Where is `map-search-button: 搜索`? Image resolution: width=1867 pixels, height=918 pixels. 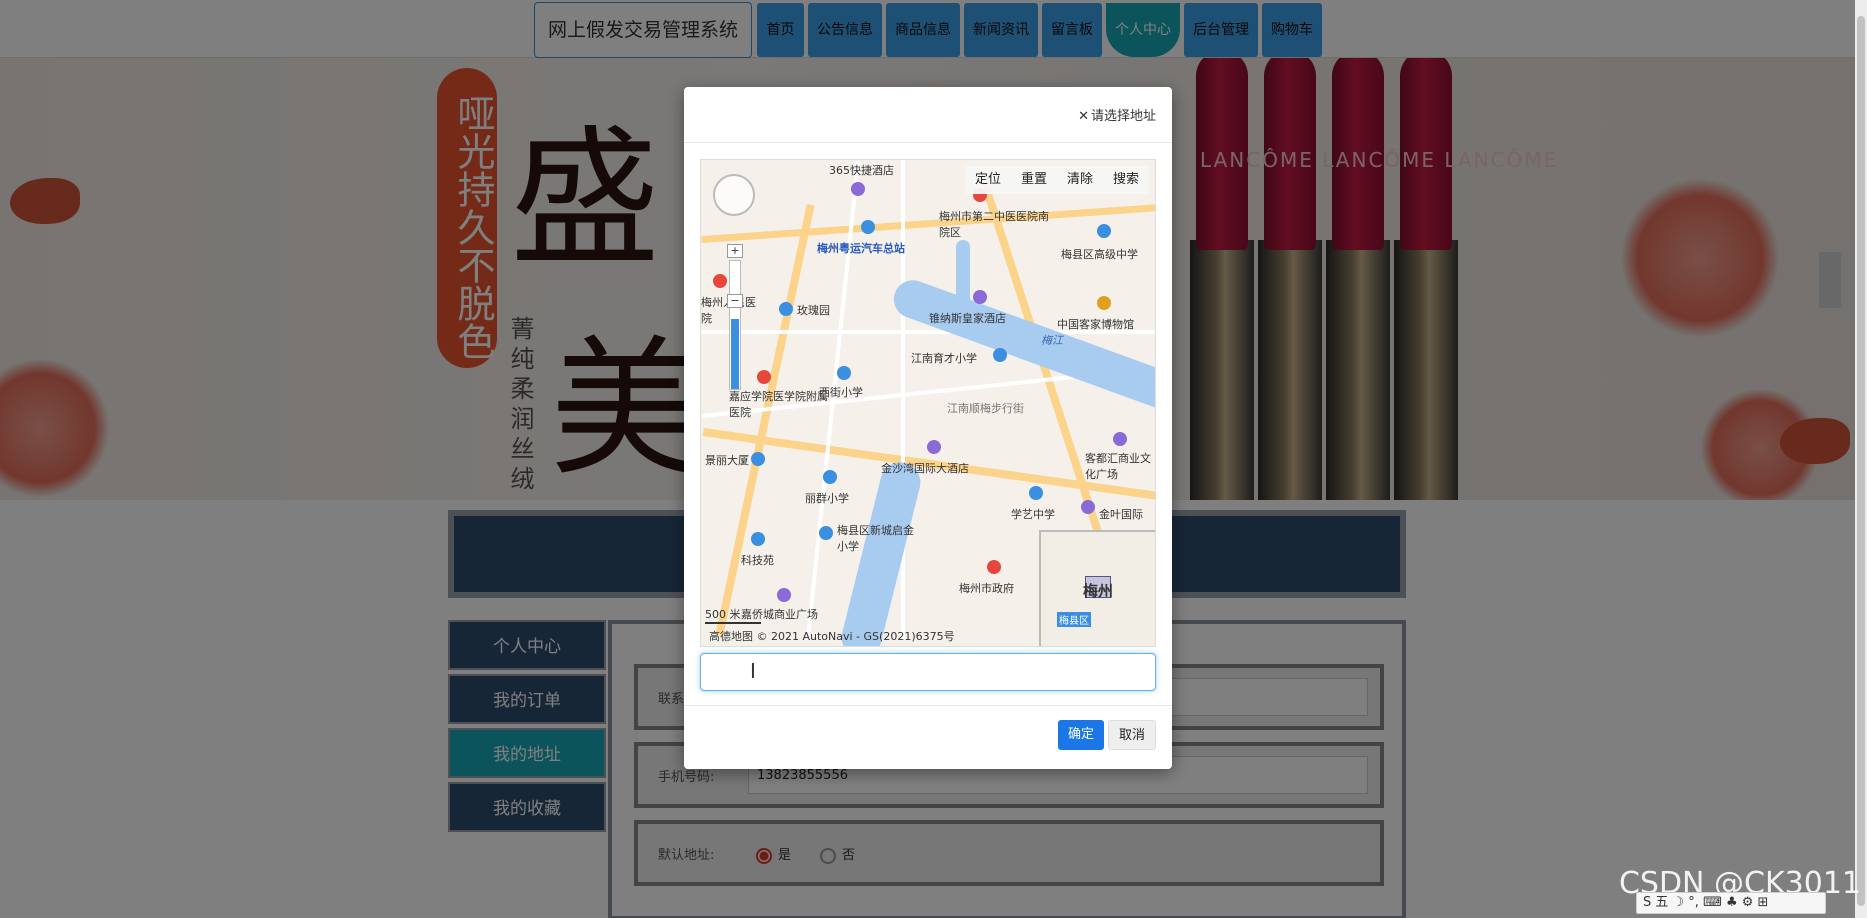 map-search-button: 搜索 is located at coordinates (1126, 180).